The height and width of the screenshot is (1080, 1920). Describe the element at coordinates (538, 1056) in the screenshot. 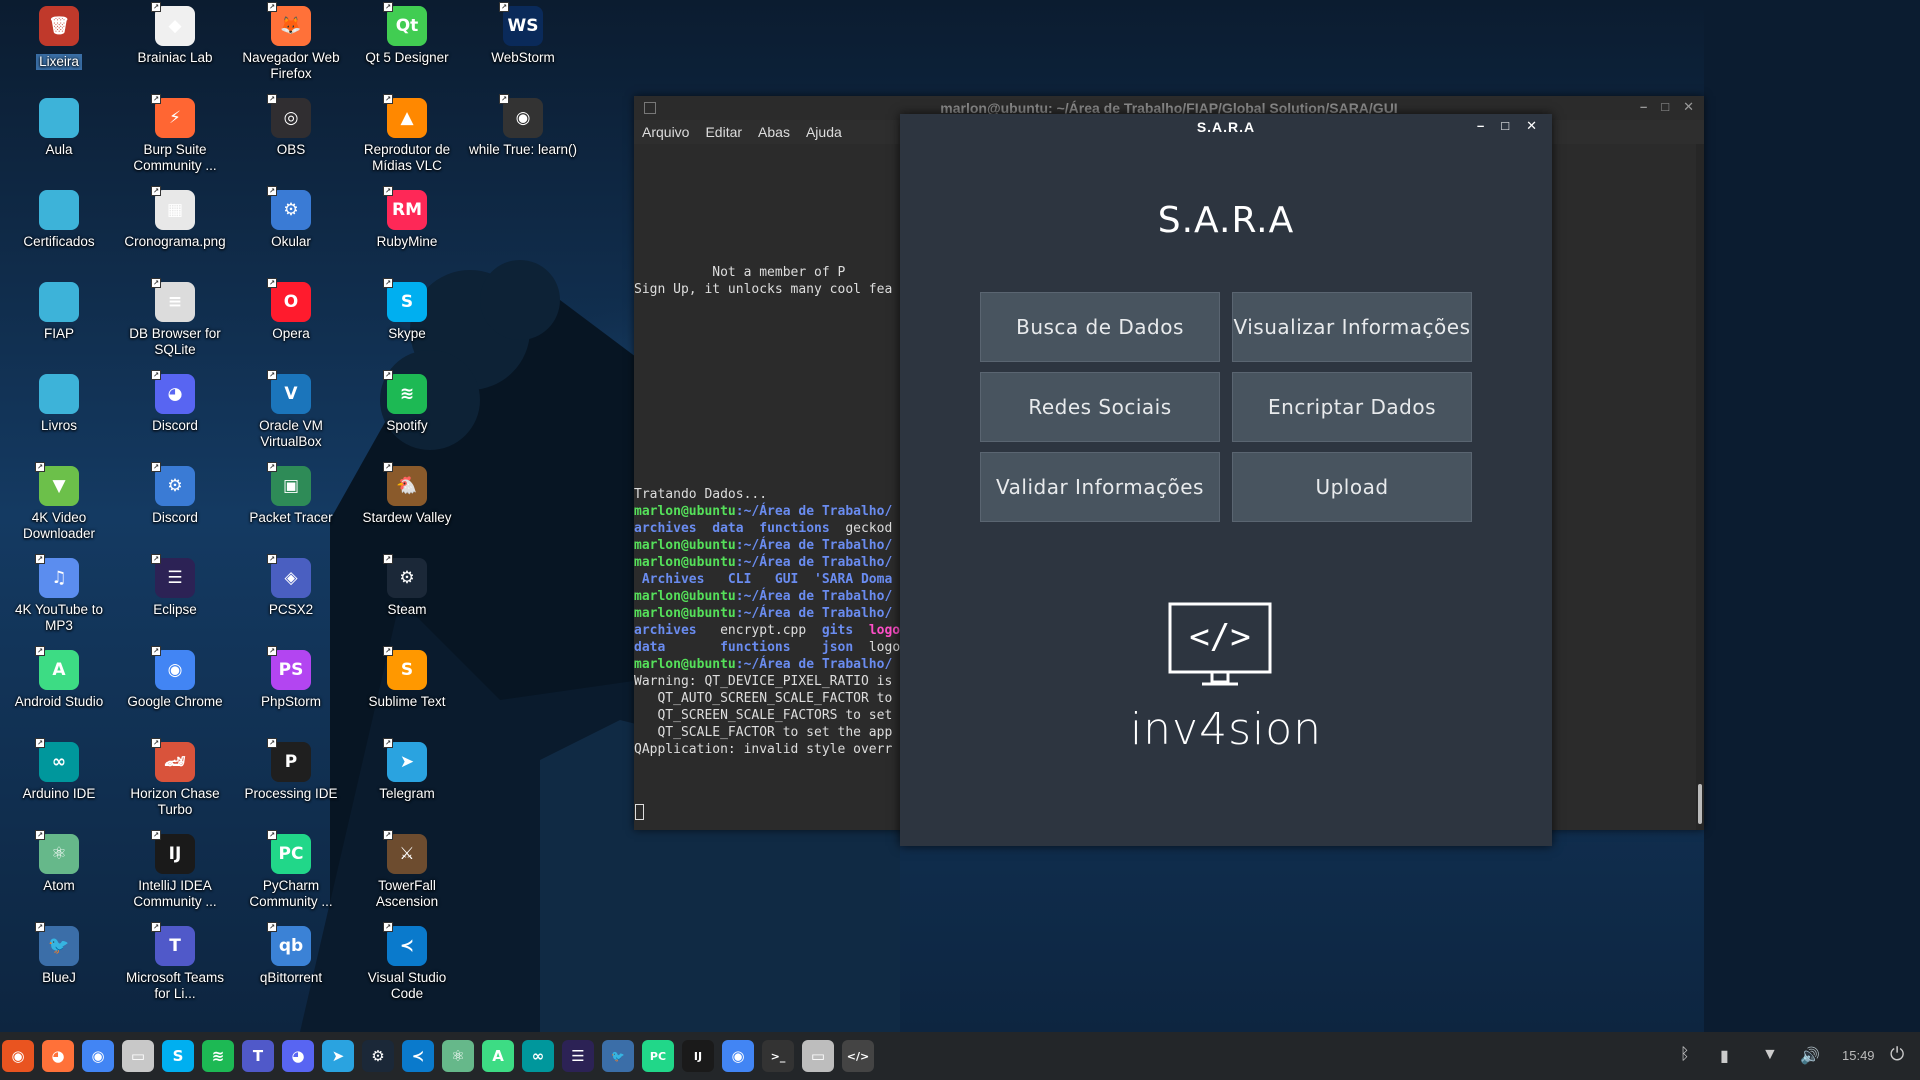

I see `arduino-icon: ∞` at that location.